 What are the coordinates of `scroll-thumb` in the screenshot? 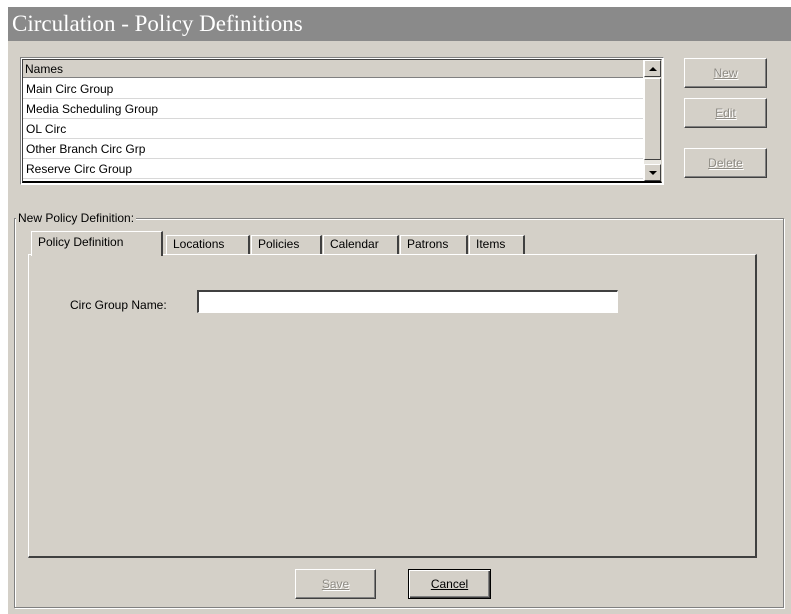 It's located at (652, 119).